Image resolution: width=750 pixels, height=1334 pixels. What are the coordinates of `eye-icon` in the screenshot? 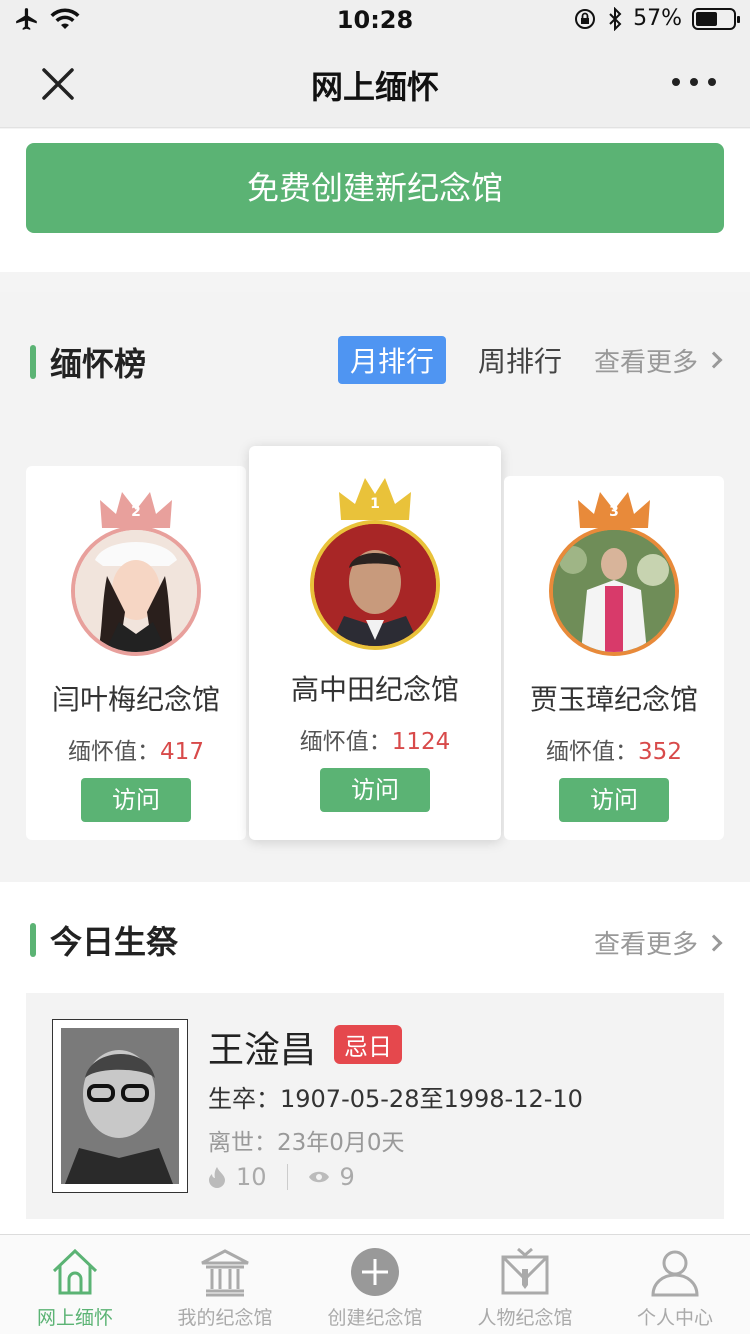 It's located at (318, 1177).